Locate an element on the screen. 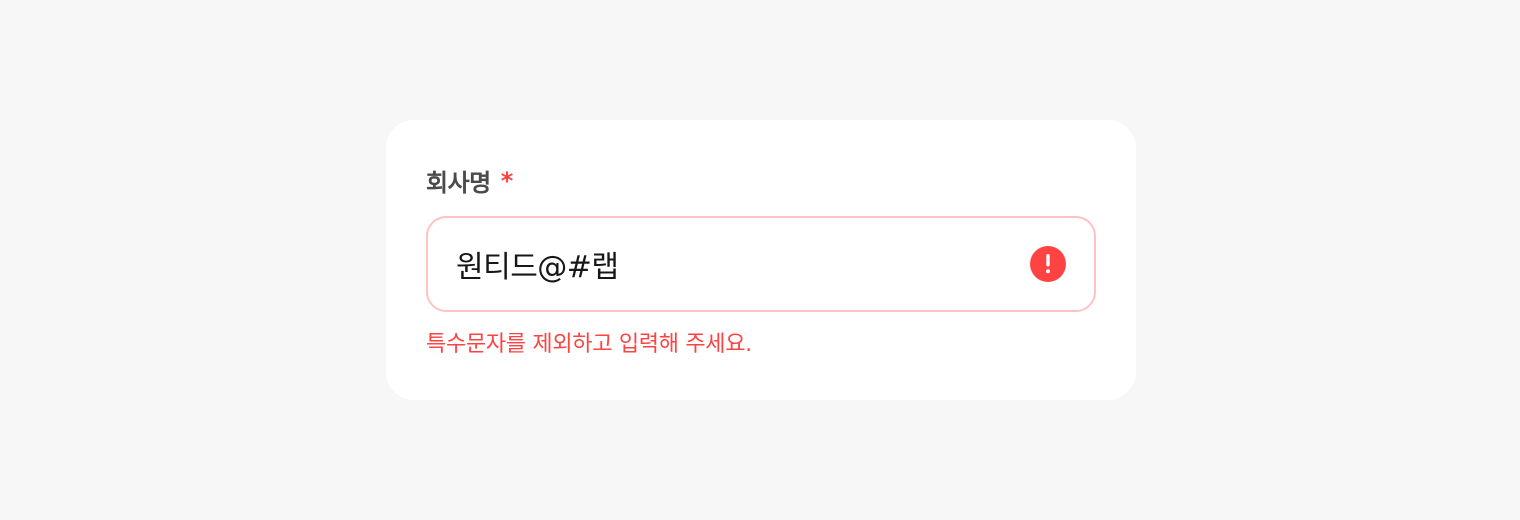 The width and height of the screenshot is (1520, 520). company-name-input is located at coordinates (736, 264).